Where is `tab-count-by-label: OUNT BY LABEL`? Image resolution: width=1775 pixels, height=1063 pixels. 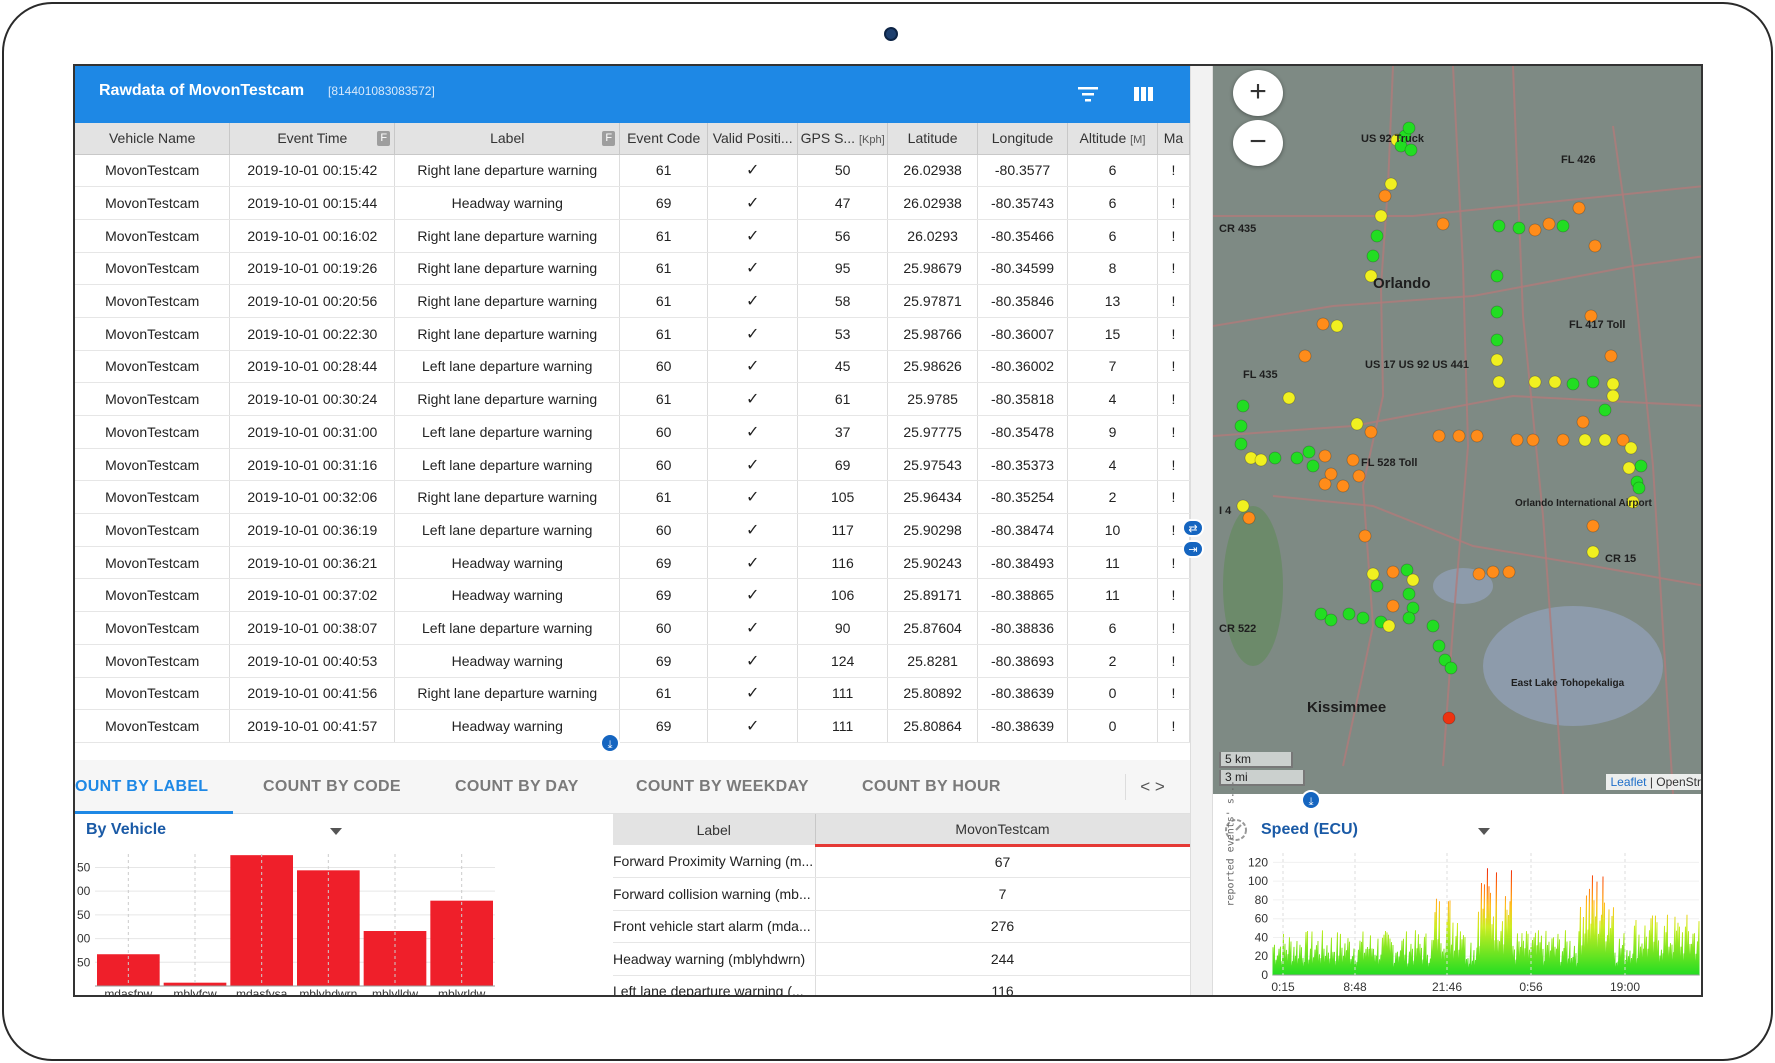
tab-count-by-label: OUNT BY LABEL is located at coordinates (154, 787).